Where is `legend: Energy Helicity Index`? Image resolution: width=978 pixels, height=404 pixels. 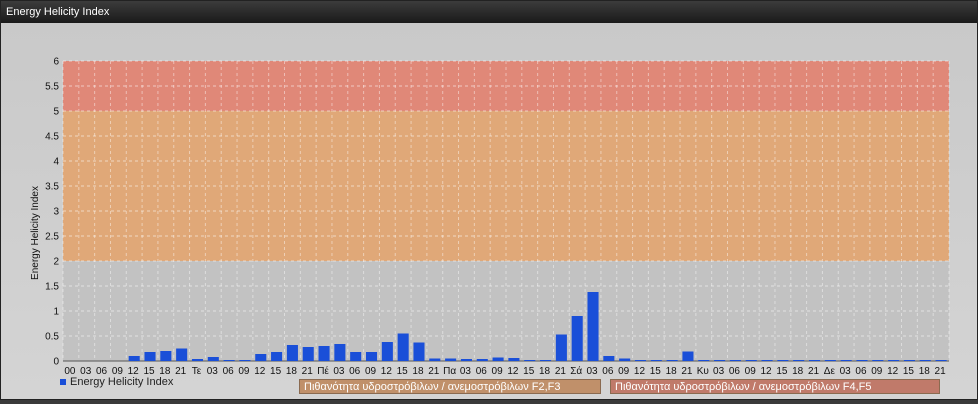 legend: Energy Helicity Index is located at coordinates (116, 382).